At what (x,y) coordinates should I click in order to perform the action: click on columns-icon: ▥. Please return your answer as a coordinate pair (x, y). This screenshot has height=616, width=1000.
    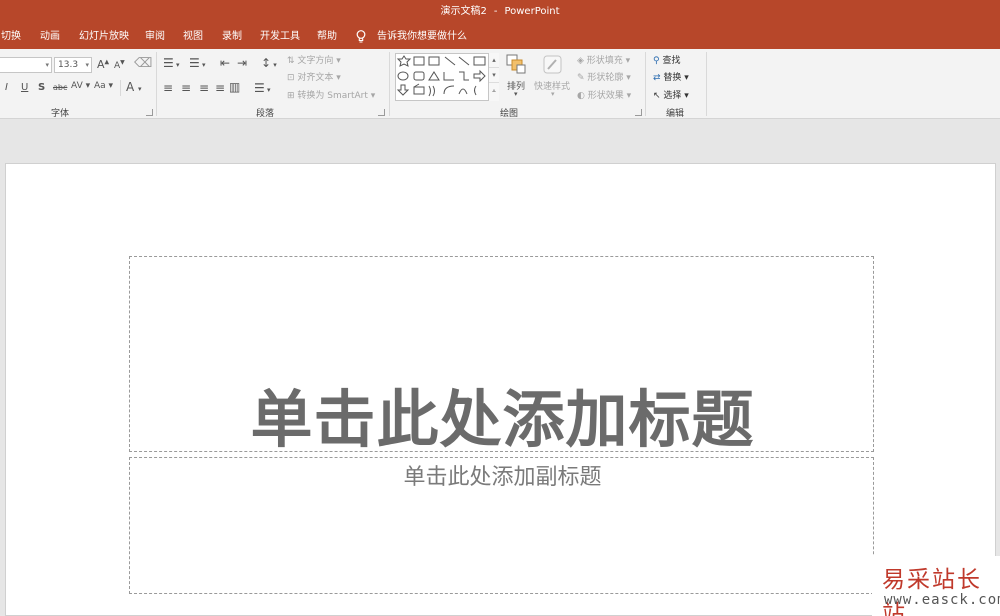
    Looking at the image, I should click on (234, 87).